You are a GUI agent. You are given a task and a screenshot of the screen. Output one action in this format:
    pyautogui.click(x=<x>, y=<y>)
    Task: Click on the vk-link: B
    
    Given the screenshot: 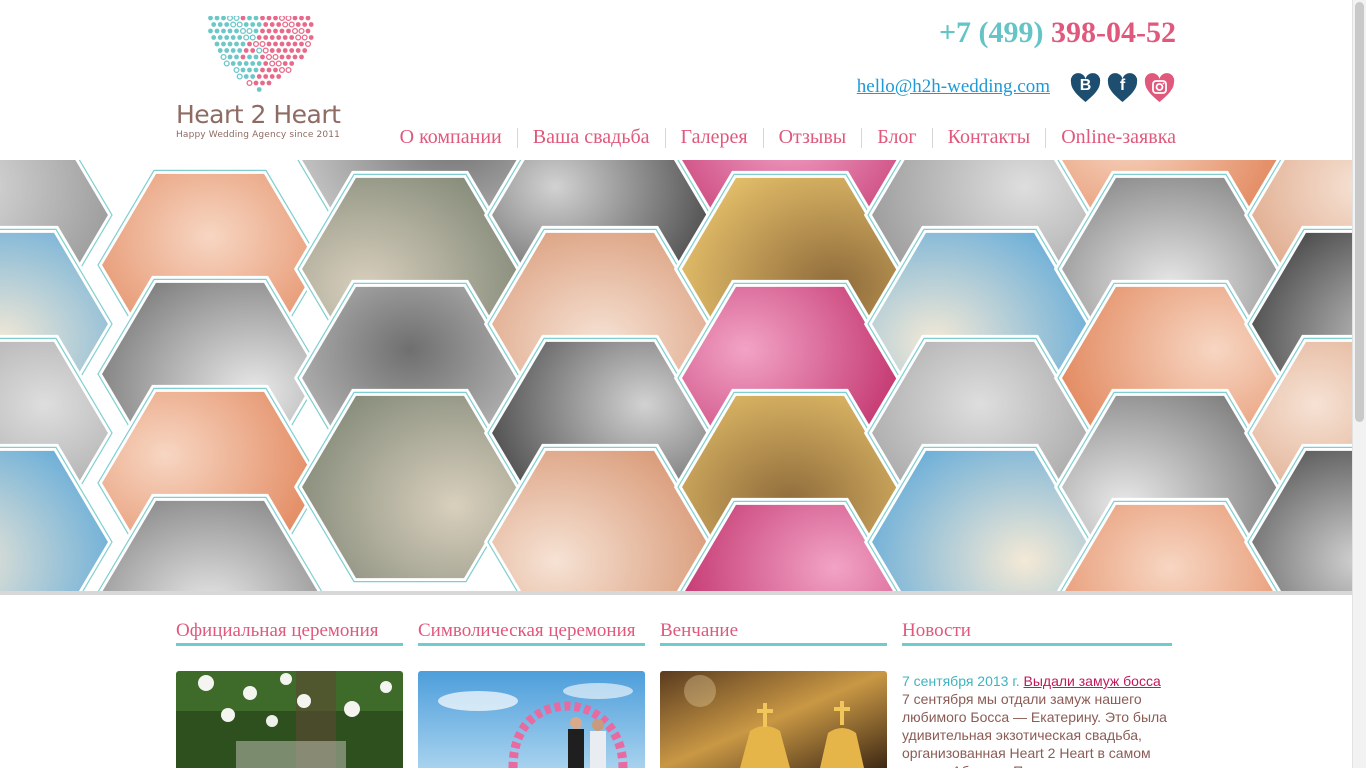 What is the action you would take?
    pyautogui.click(x=1085, y=88)
    